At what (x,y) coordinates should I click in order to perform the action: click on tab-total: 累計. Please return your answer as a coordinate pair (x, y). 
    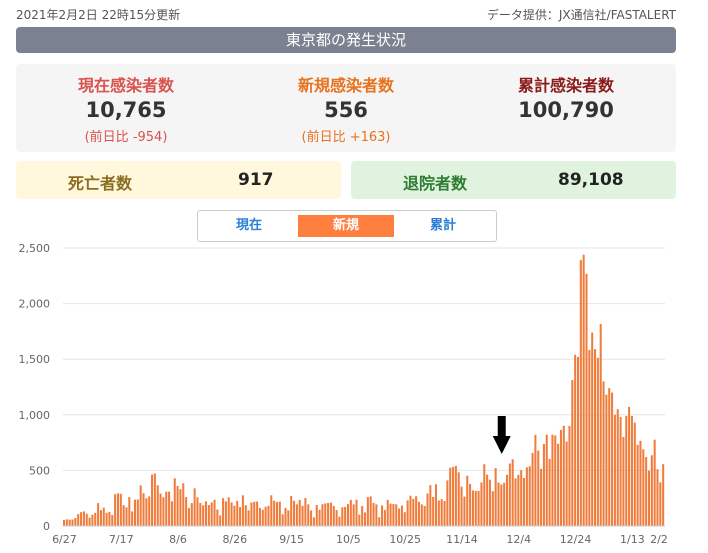
    Looking at the image, I should click on (443, 226).